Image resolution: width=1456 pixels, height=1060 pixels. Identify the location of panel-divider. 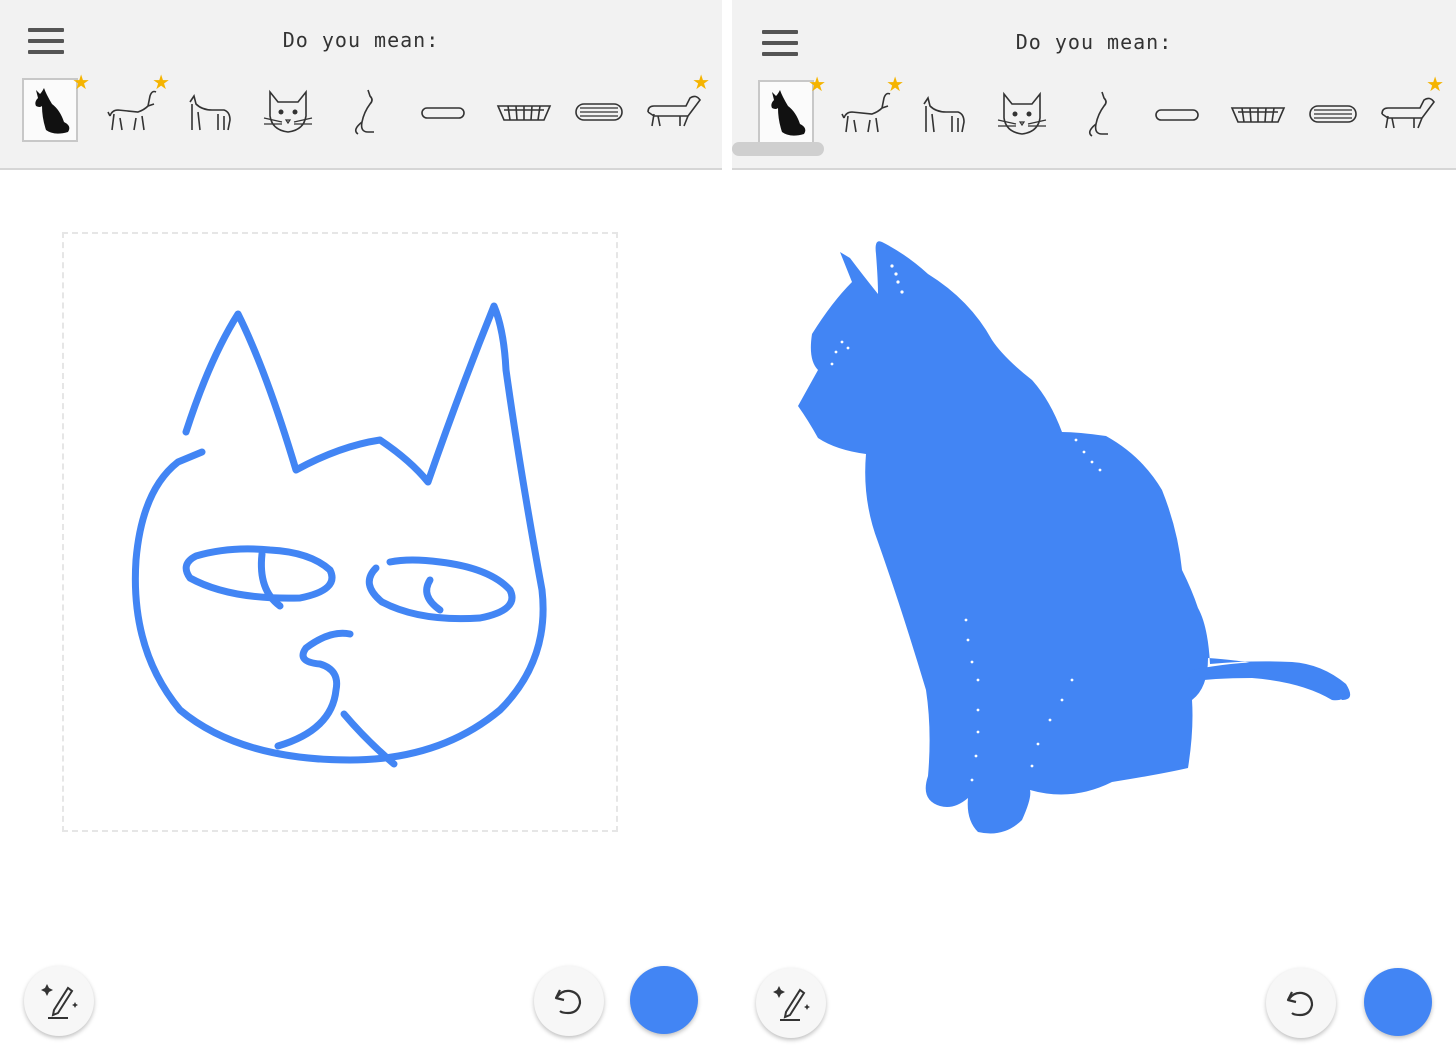
(727, 530).